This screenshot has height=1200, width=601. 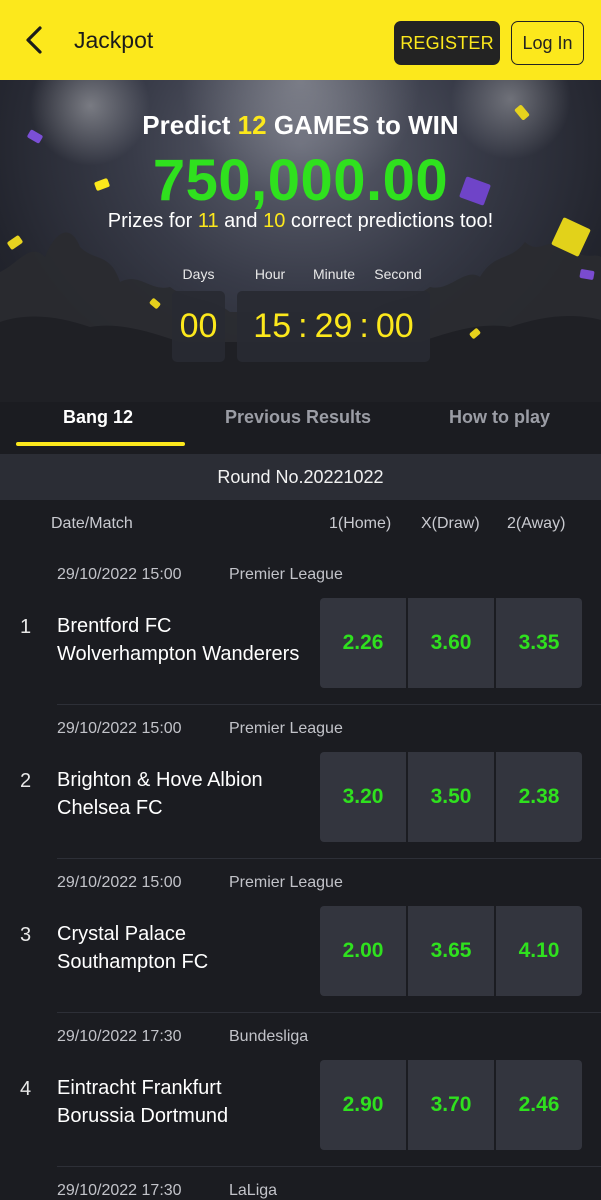 What do you see at coordinates (300, 477) in the screenshot?
I see `round-number: Round No.20221022` at bounding box center [300, 477].